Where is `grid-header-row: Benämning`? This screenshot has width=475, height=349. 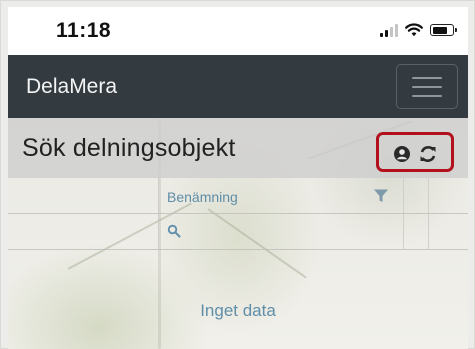 grid-header-row: Benämning is located at coordinates (238, 196).